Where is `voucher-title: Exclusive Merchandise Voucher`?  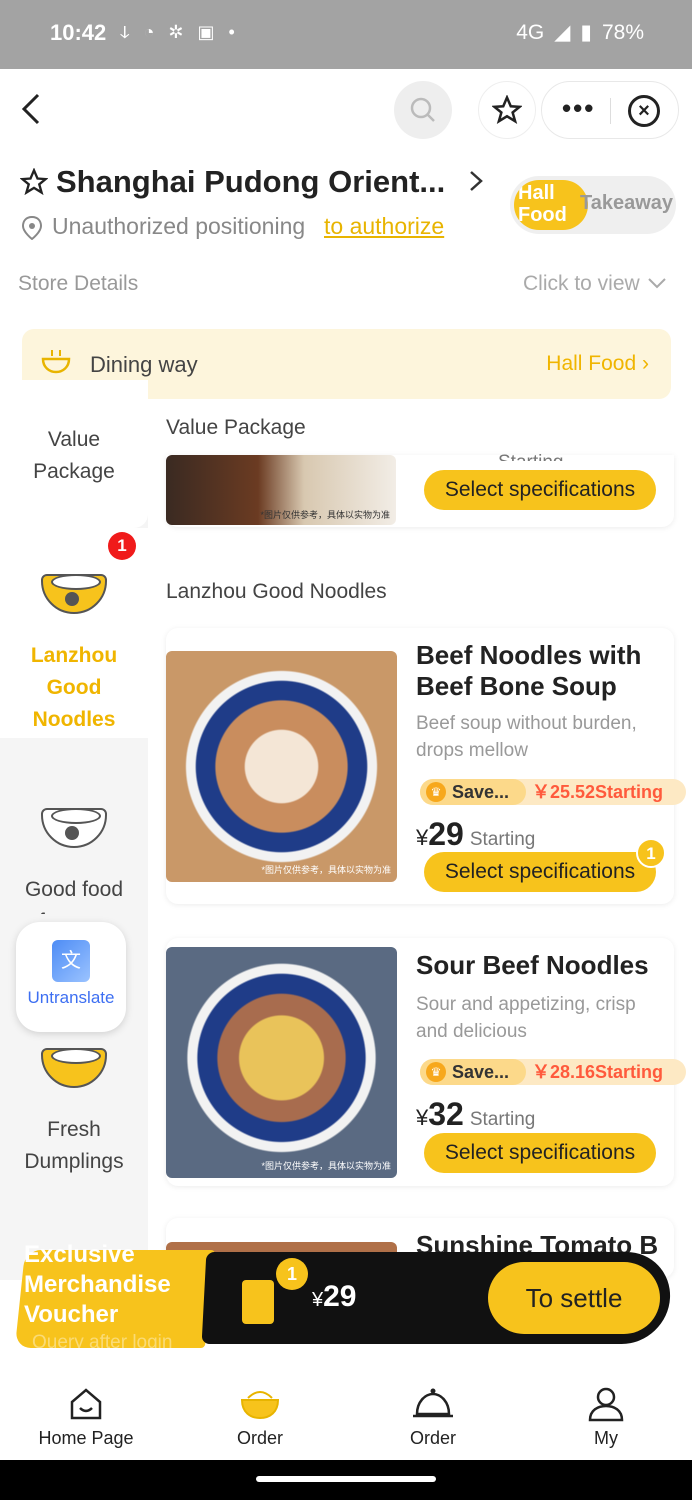
voucher-title: Exclusive Merchandise Voucher is located at coordinates (97, 1284).